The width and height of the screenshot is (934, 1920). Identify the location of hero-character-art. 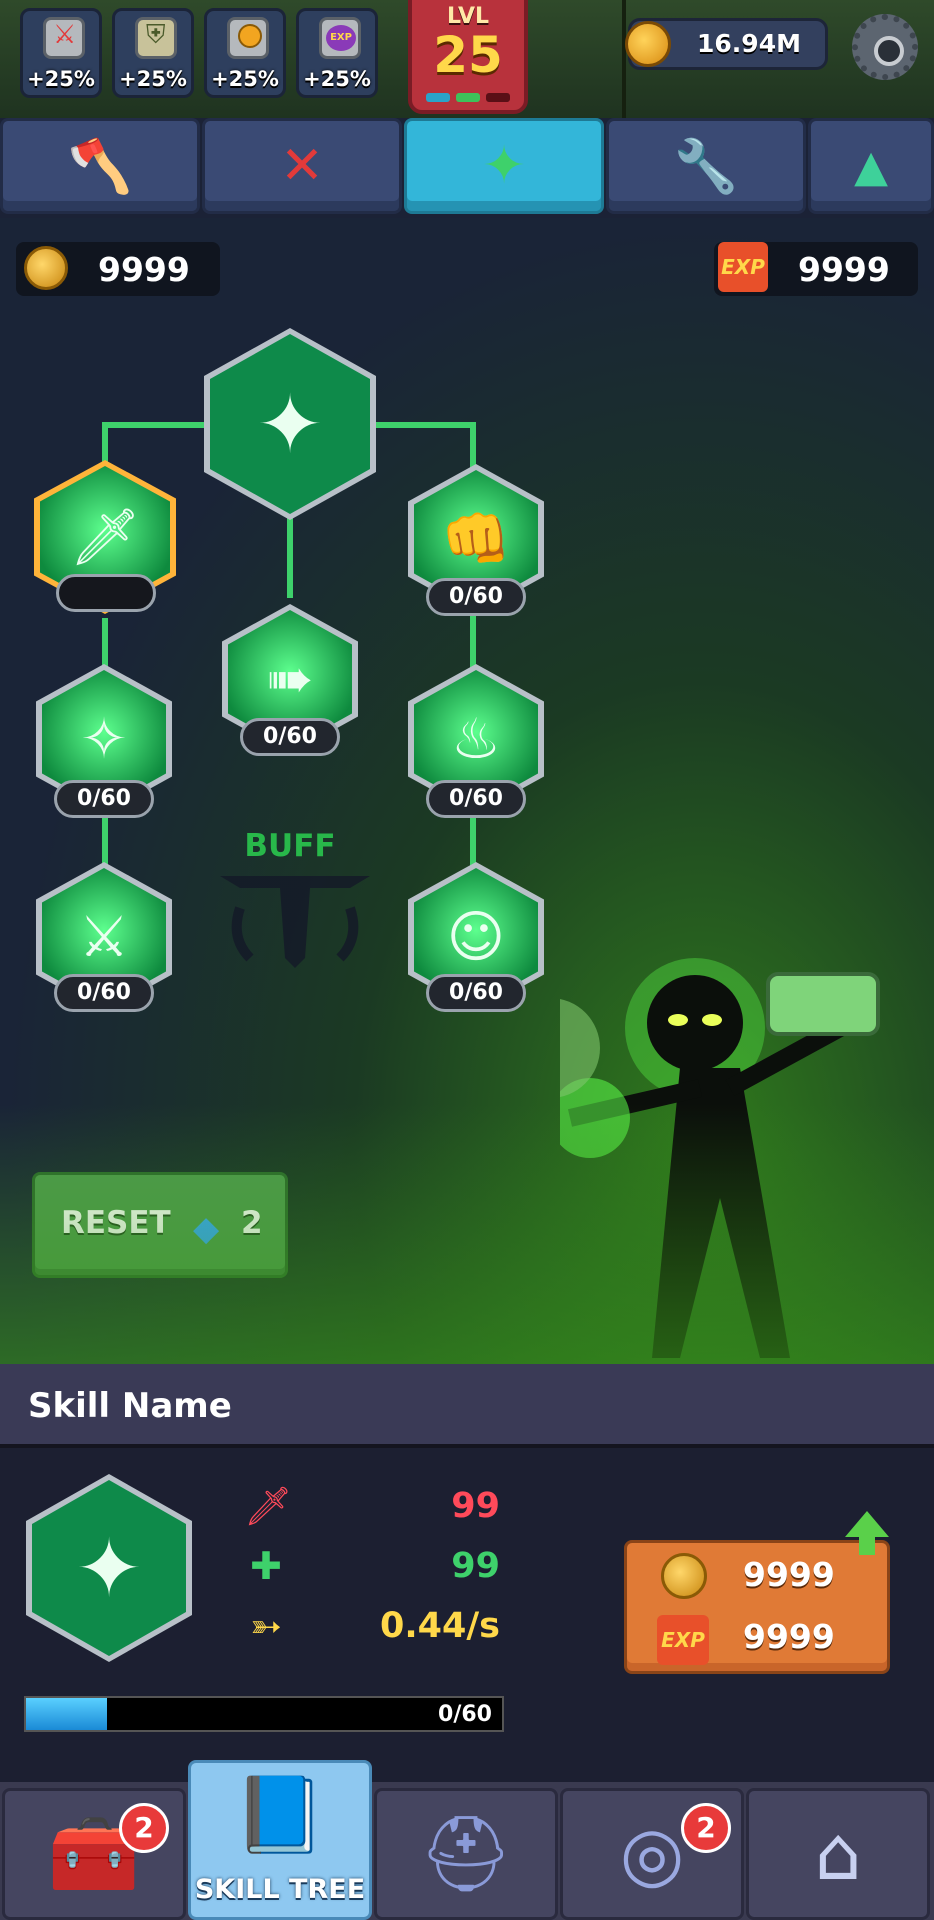
(720, 1158).